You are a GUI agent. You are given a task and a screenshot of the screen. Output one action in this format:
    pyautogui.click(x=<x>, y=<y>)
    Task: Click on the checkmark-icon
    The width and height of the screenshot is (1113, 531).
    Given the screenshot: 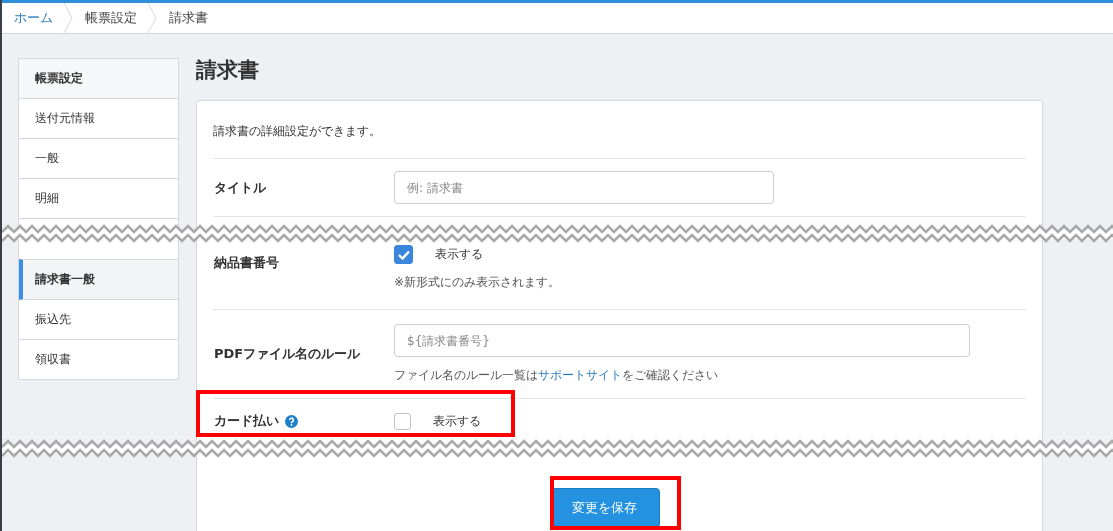 What is the action you would take?
    pyautogui.click(x=403, y=254)
    